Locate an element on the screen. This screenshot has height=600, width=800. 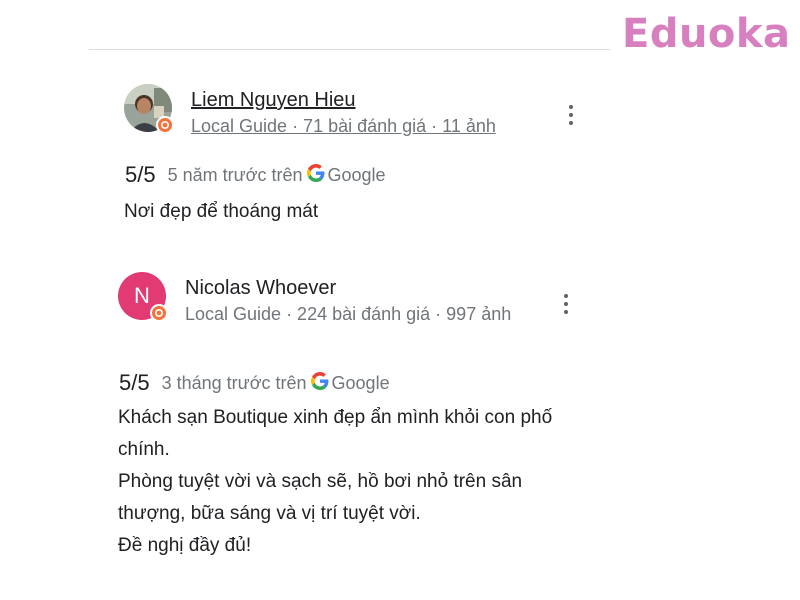
reviewer-avatar is located at coordinates (149, 109).